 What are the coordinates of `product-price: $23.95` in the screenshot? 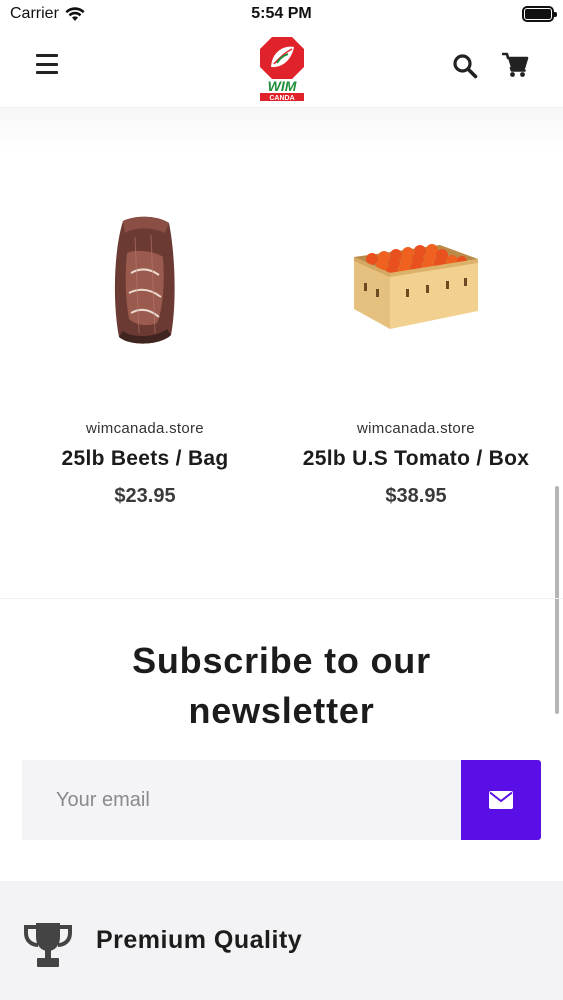 It's located at (145, 496).